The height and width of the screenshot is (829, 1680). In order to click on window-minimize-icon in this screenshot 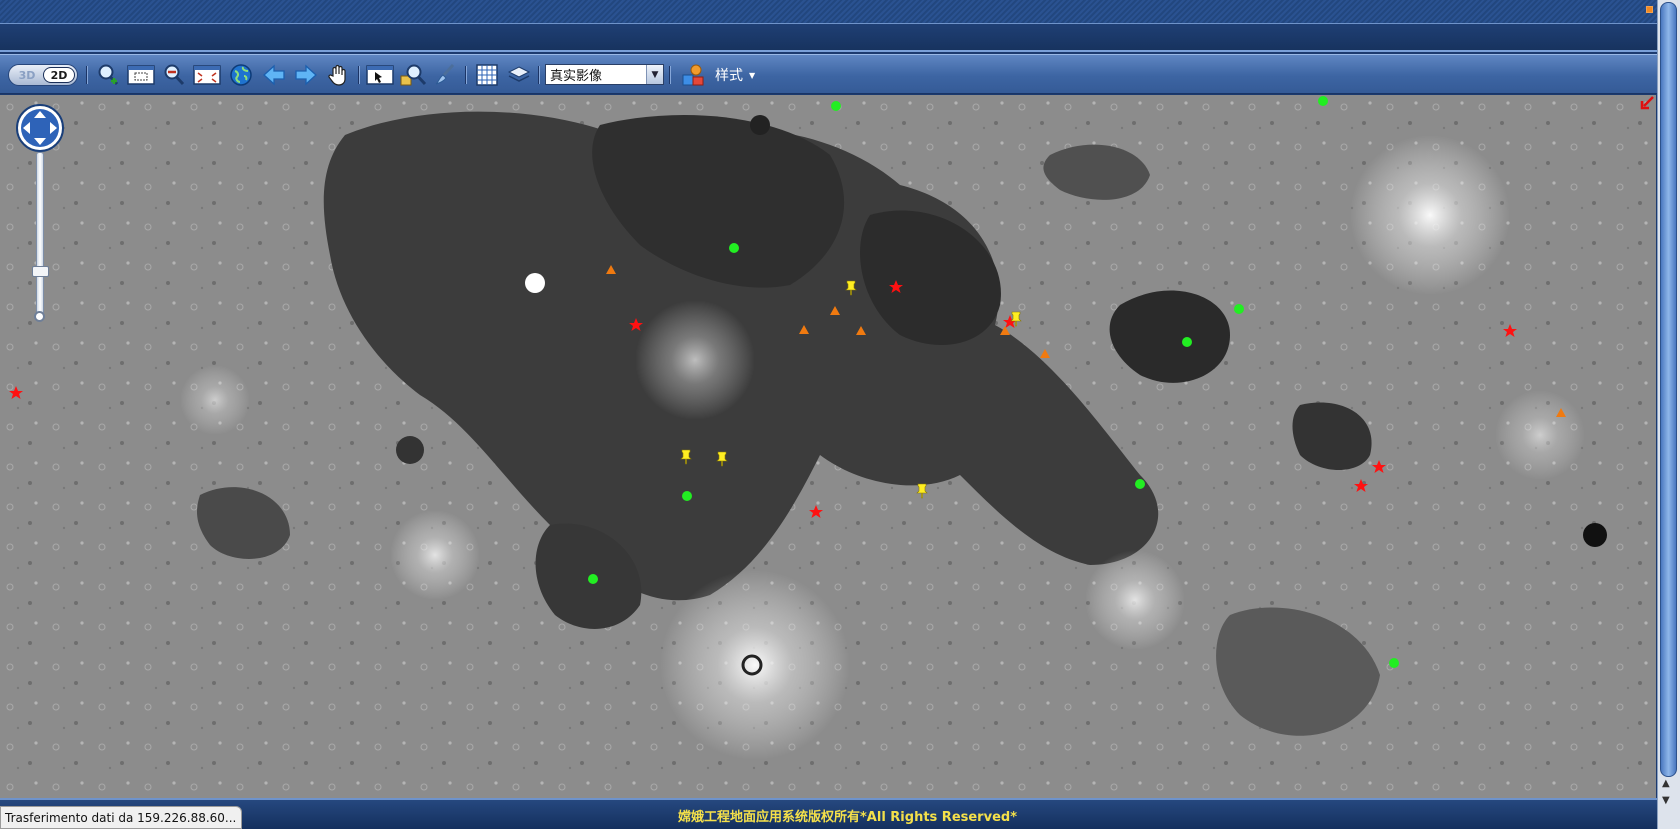, I will do `click(1649, 9)`.